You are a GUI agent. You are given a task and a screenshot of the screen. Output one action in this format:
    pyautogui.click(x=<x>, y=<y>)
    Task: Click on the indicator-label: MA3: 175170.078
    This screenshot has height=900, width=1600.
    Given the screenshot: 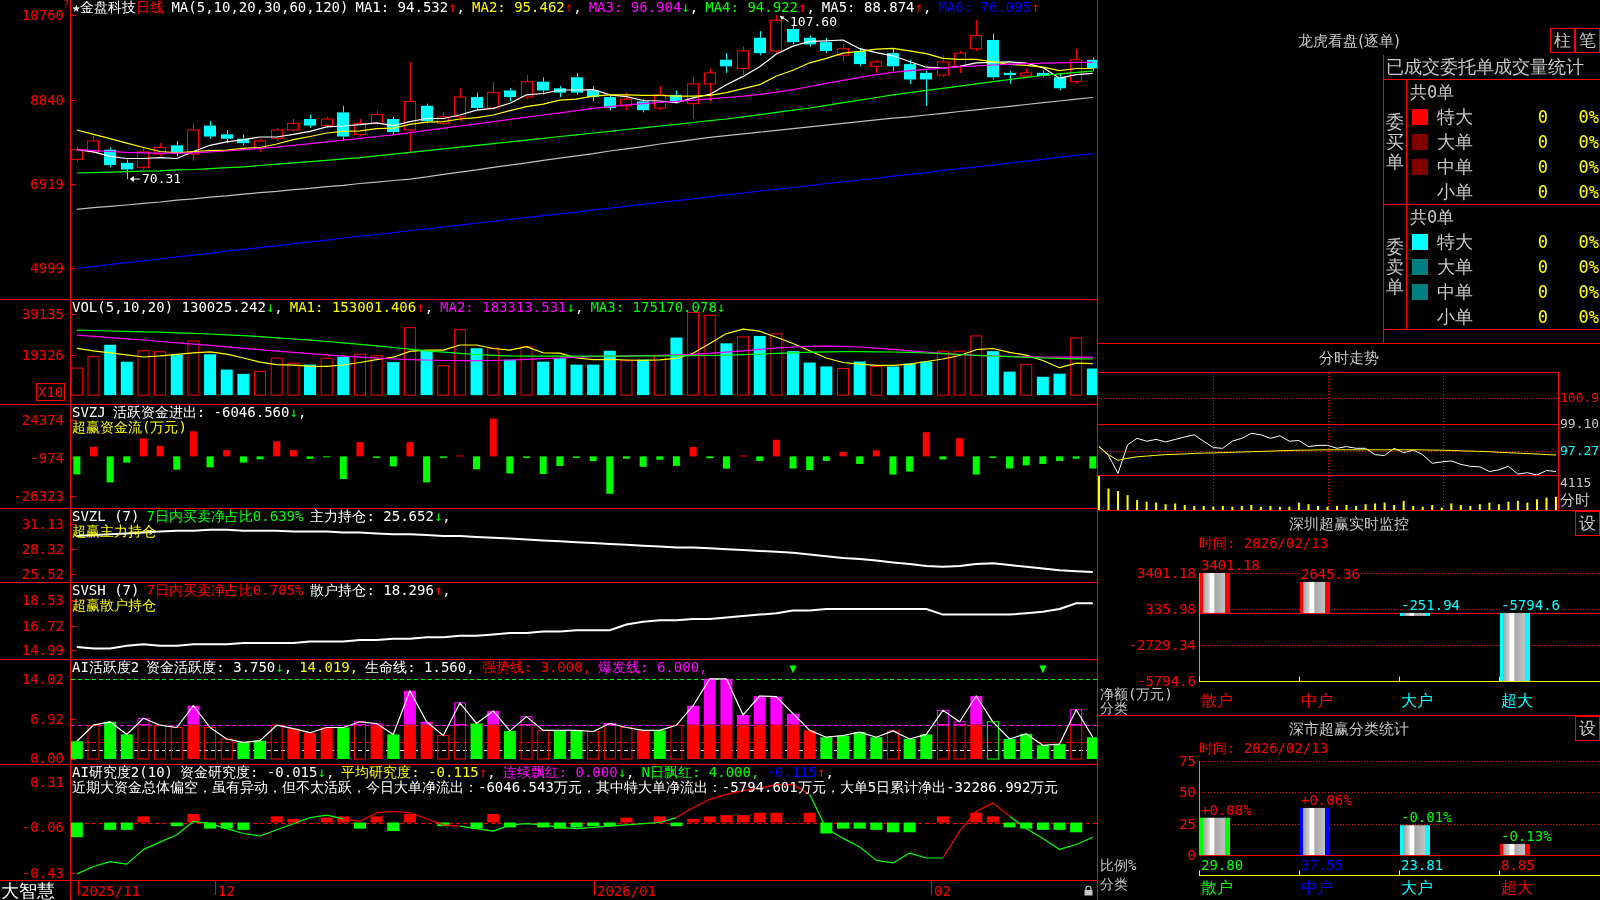 What is the action you would take?
    pyautogui.click(x=653, y=307)
    